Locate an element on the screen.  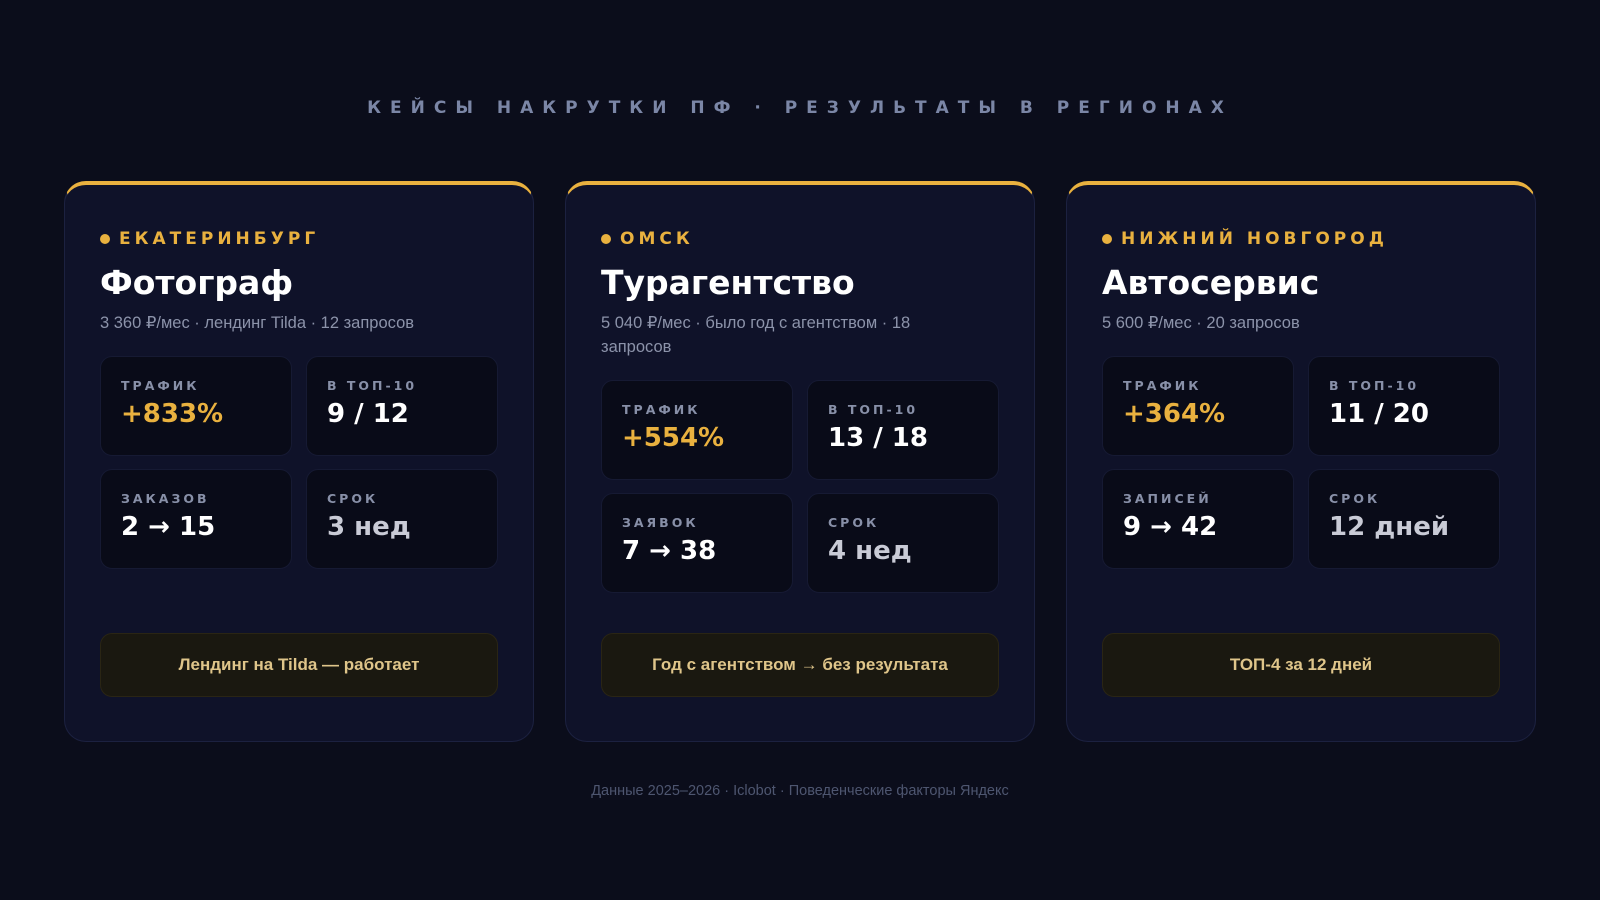
stat-top10: В ТОП-10 9 / 12 is located at coordinates (402, 406).